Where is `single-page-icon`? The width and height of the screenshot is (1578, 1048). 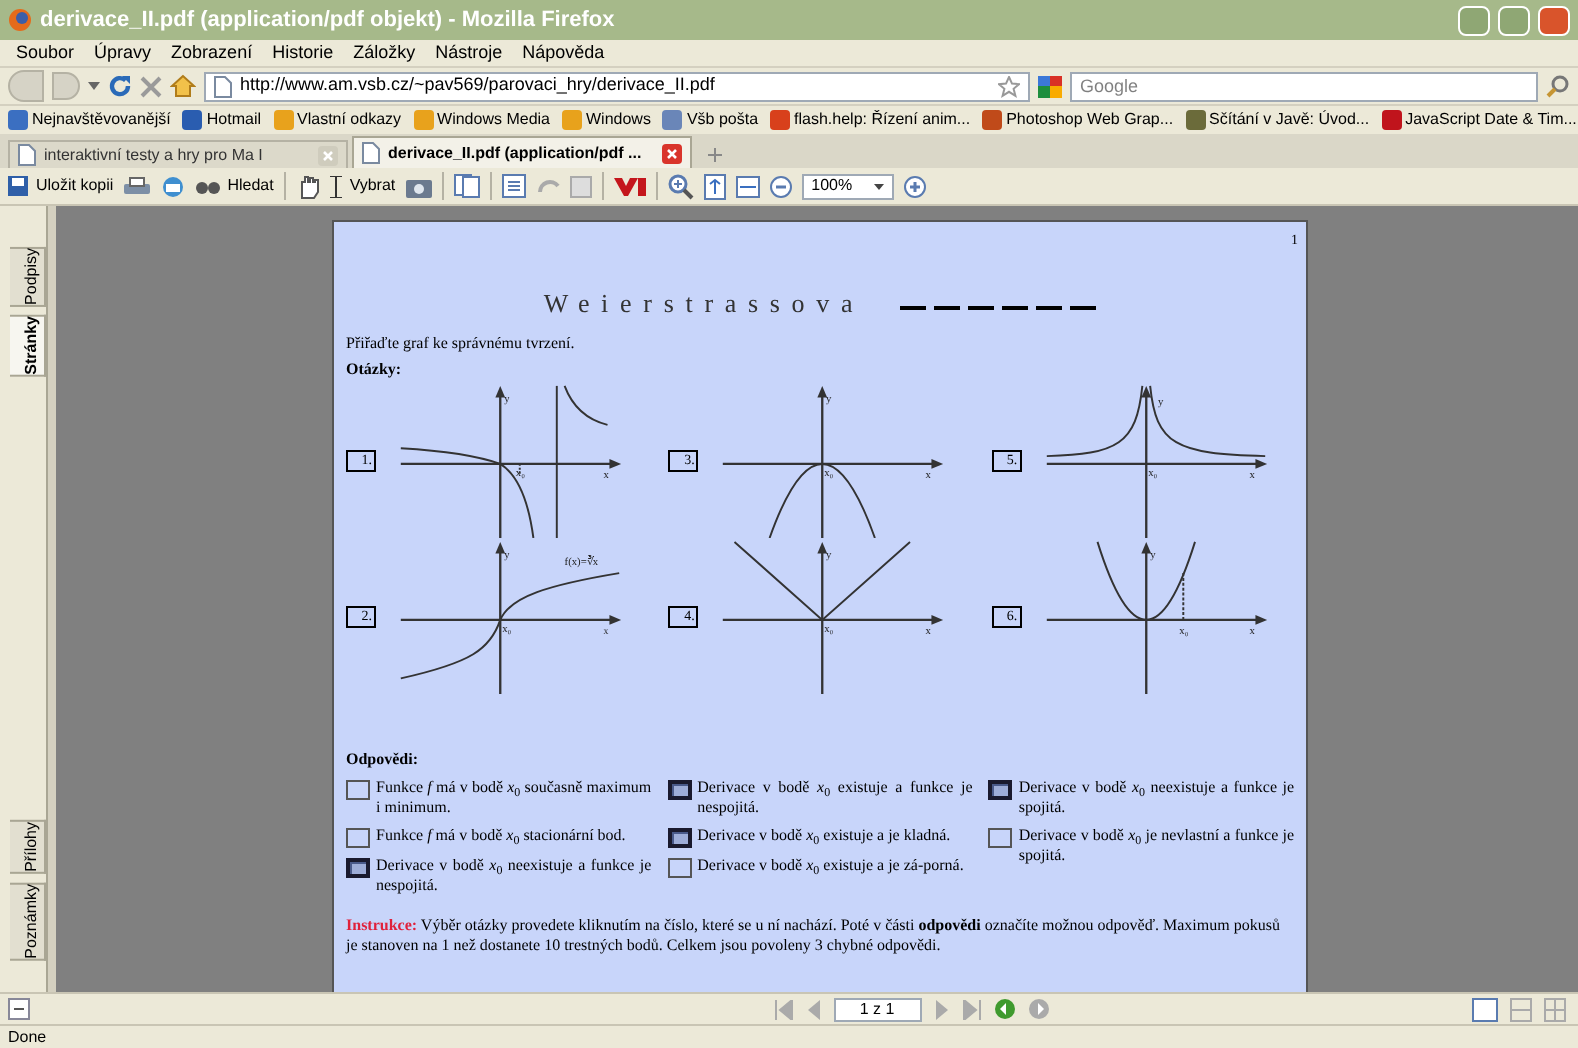
single-page-icon is located at coordinates (1485, 1009).